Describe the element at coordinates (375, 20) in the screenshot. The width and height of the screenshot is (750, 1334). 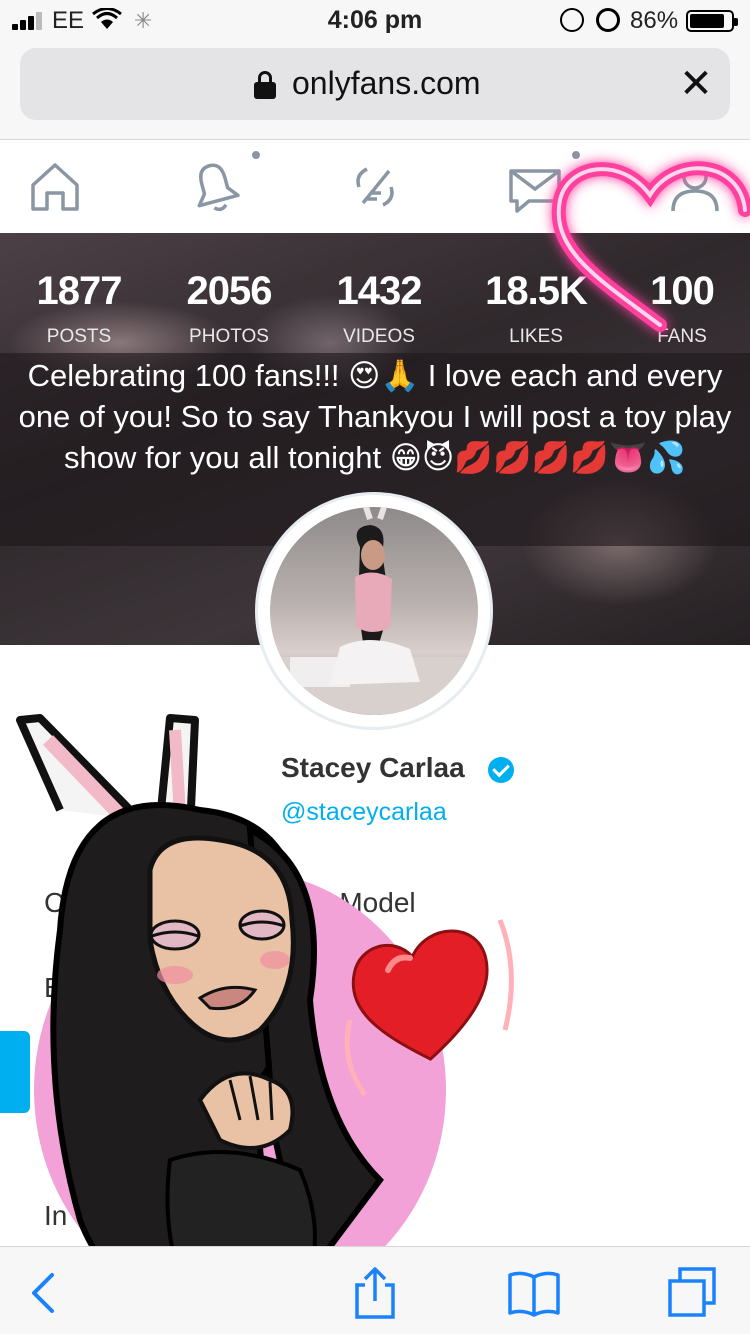
I see `status-bar: EE ✳ 4:06 pm 86%` at that location.